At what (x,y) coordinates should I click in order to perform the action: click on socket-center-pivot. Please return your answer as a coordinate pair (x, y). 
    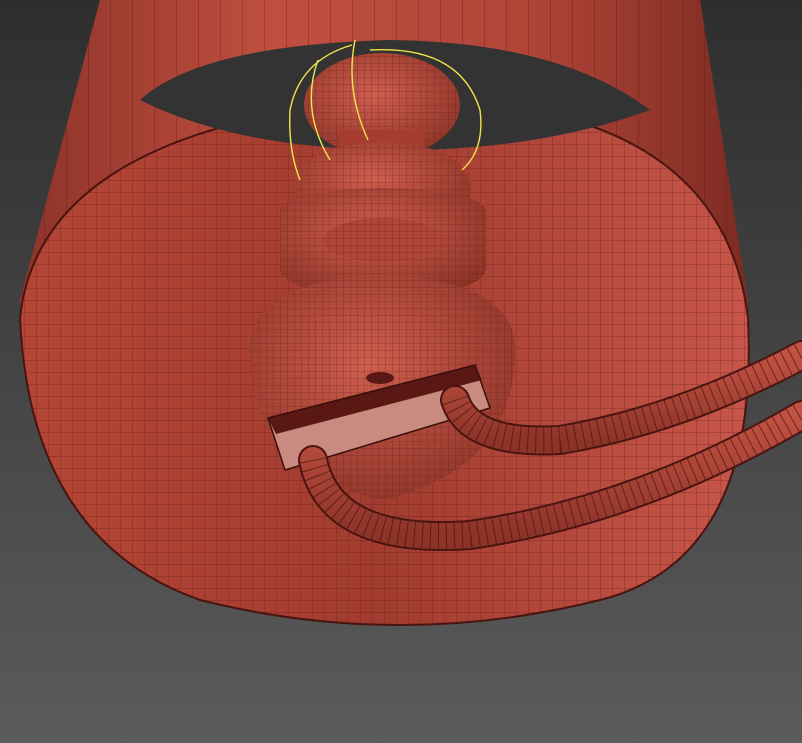
    Looking at the image, I should click on (380, 378).